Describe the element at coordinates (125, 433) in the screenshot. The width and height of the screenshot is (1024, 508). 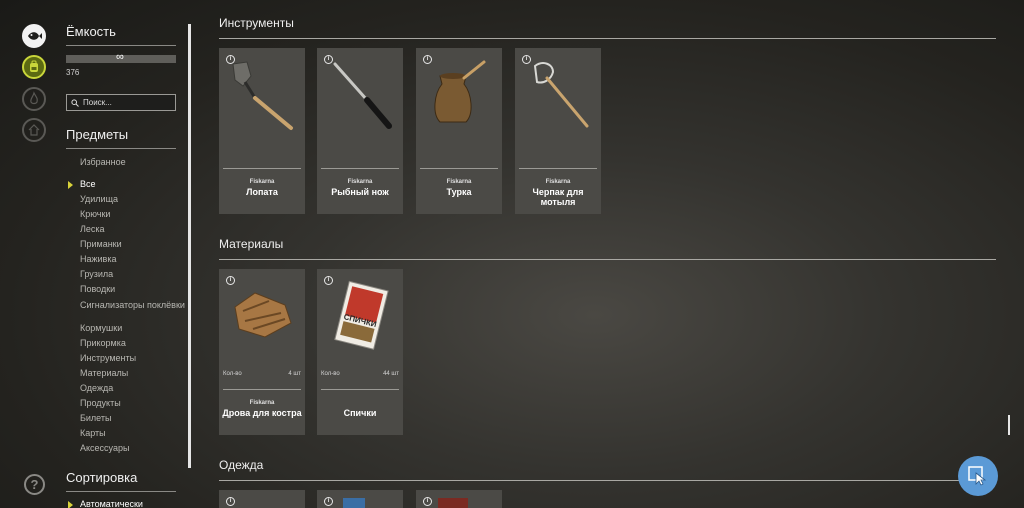
I see `category-maps: Карты` at that location.